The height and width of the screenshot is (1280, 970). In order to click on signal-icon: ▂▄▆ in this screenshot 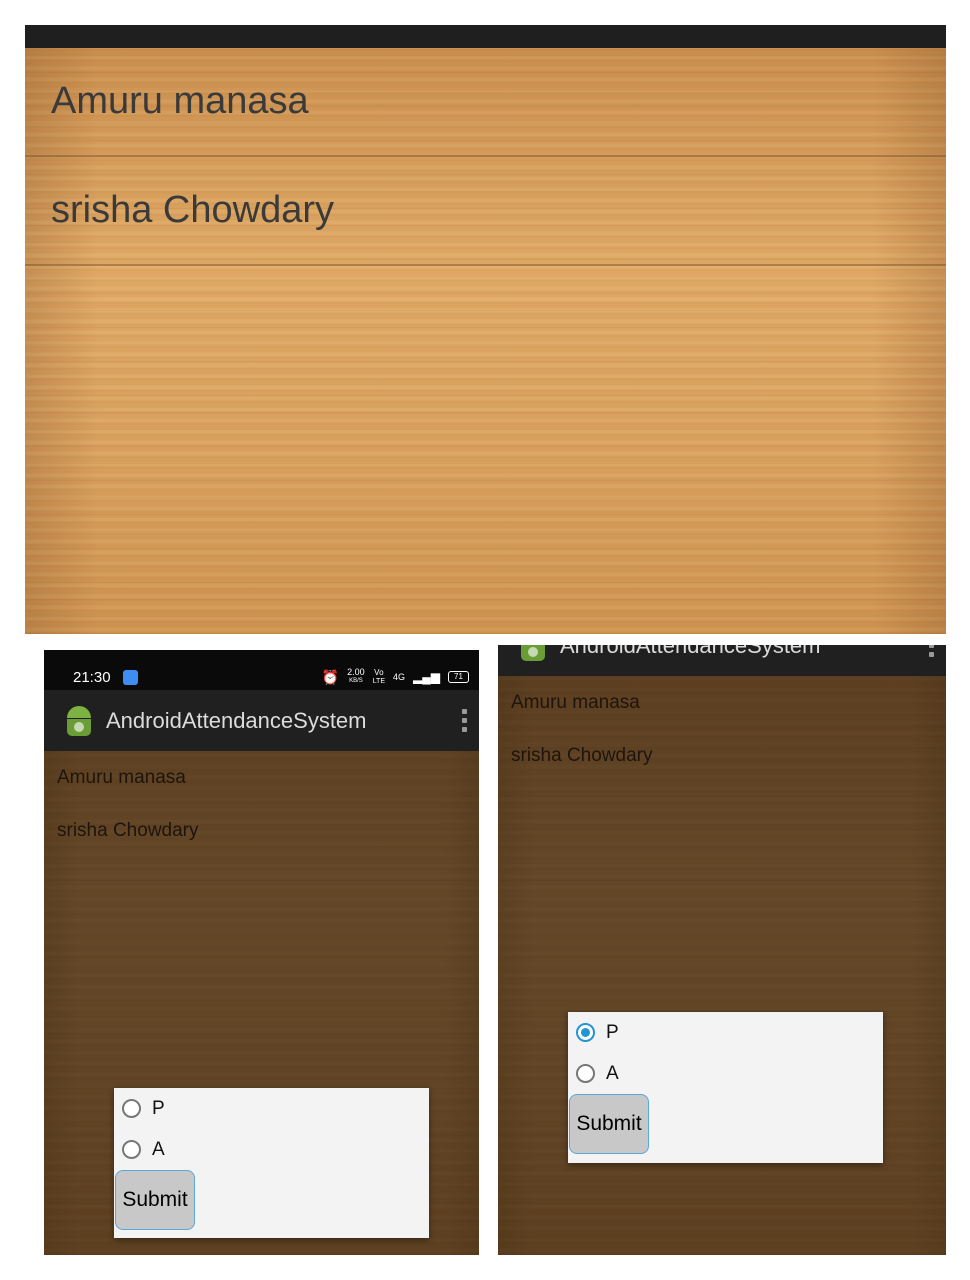, I will do `click(426, 676)`.